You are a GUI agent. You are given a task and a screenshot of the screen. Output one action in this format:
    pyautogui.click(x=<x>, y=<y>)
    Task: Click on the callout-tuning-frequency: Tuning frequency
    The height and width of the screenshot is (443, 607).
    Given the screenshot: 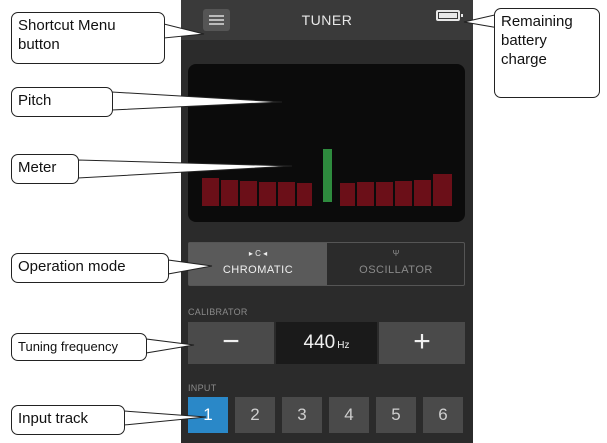 What is the action you would take?
    pyautogui.click(x=79, y=347)
    